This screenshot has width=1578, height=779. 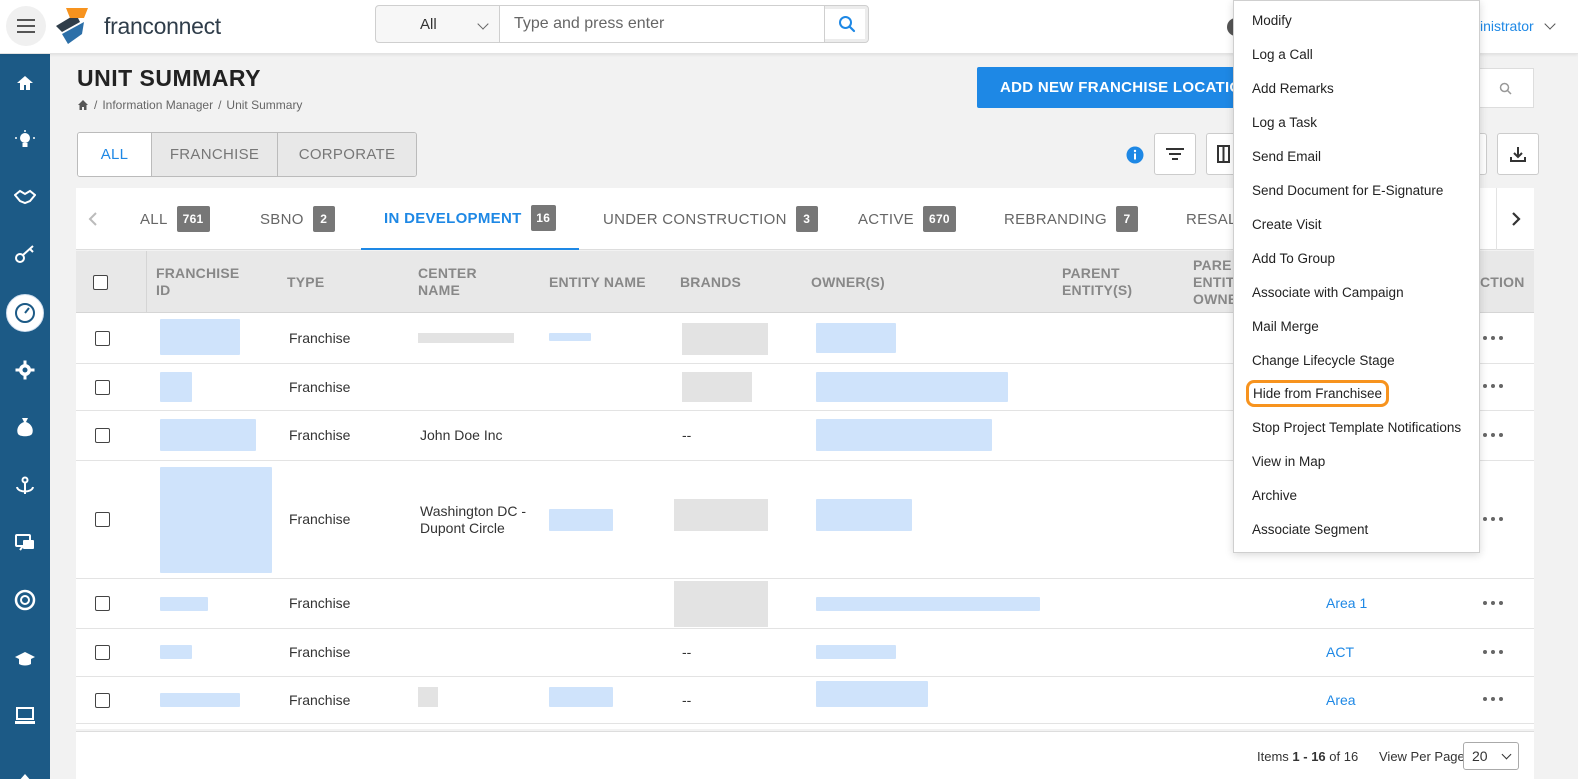 I want to click on menu-item-send-email: Send Email, so click(x=1286, y=156).